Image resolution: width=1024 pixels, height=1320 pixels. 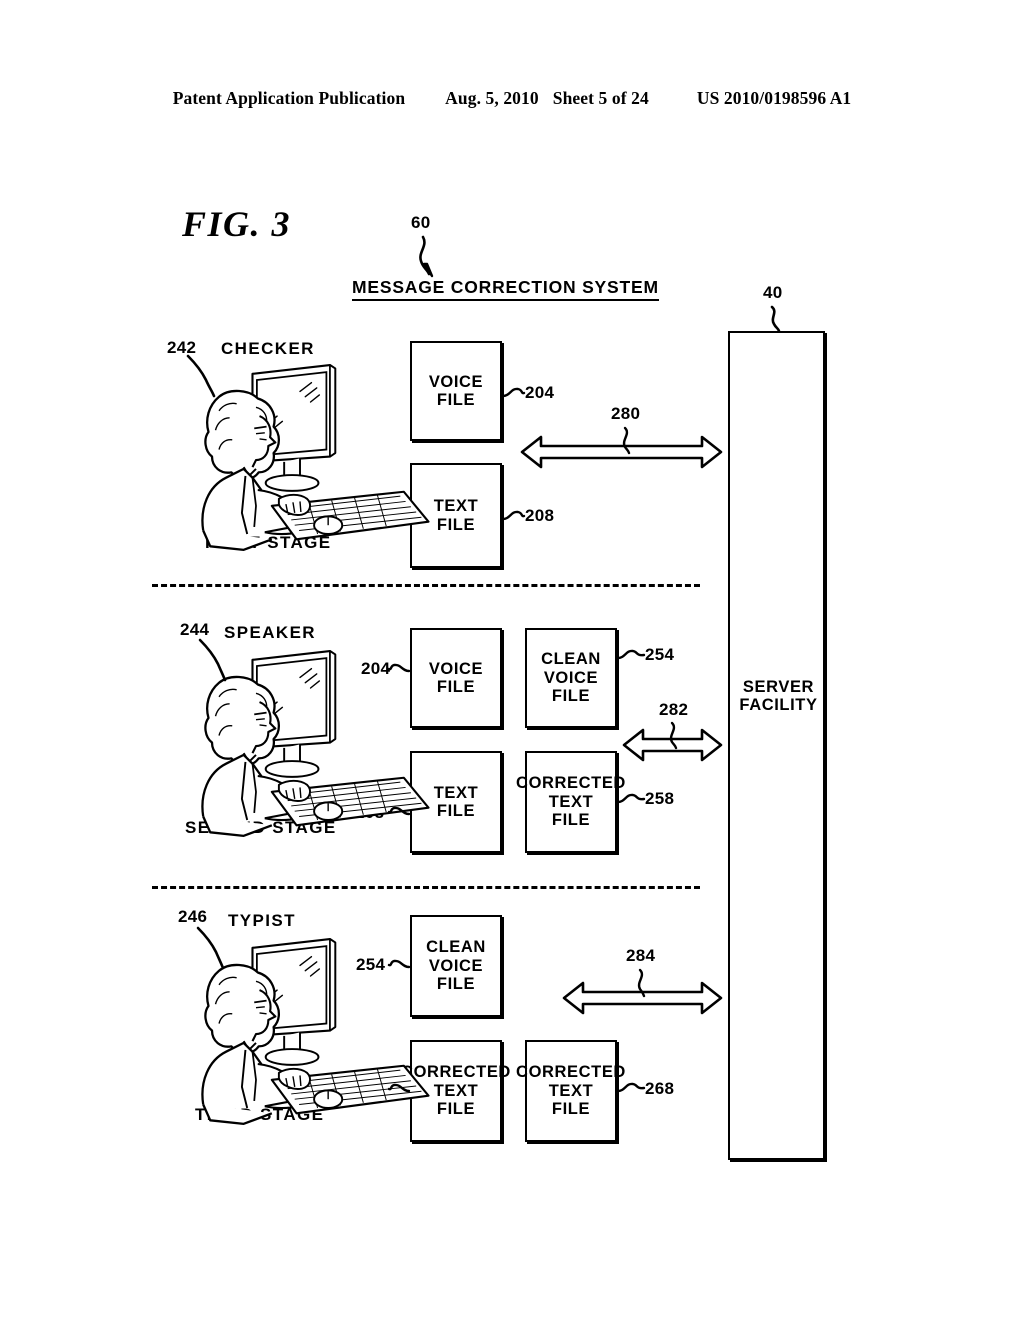 I want to click on person-illustration-checker, so click(x=315, y=457).